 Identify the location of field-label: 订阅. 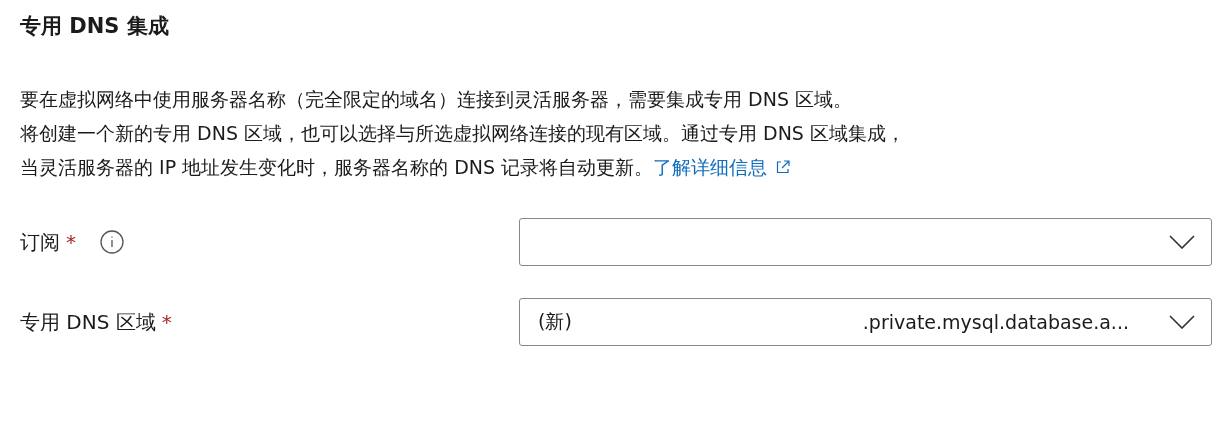
(40, 242).